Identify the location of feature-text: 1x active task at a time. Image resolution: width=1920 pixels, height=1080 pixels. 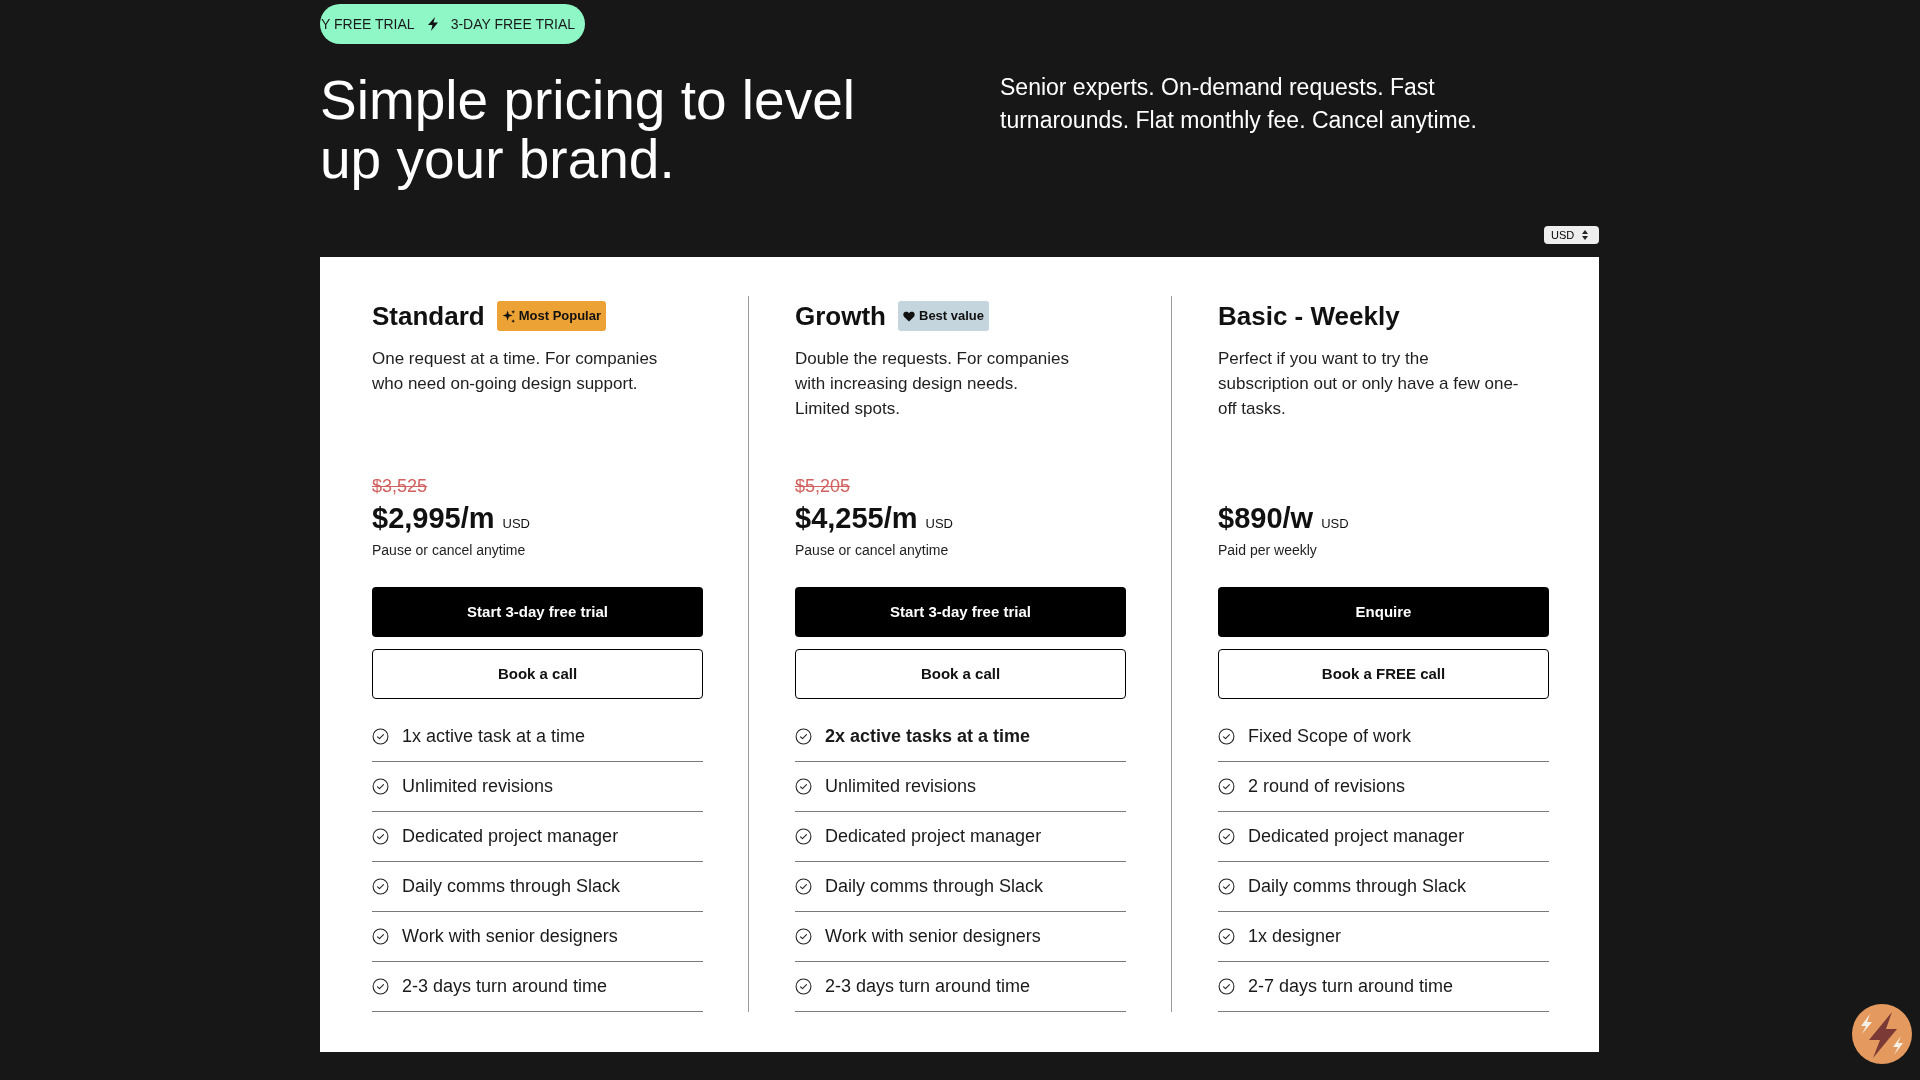
(494, 736).